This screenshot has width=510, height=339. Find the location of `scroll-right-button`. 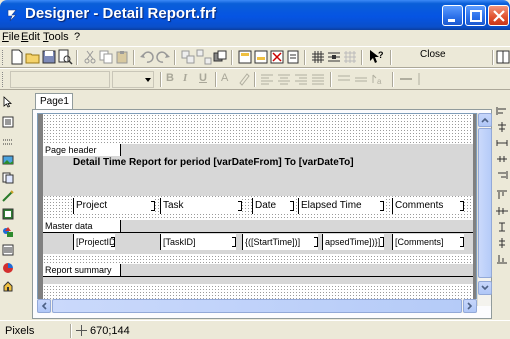

scroll-right-button is located at coordinates (470, 306).